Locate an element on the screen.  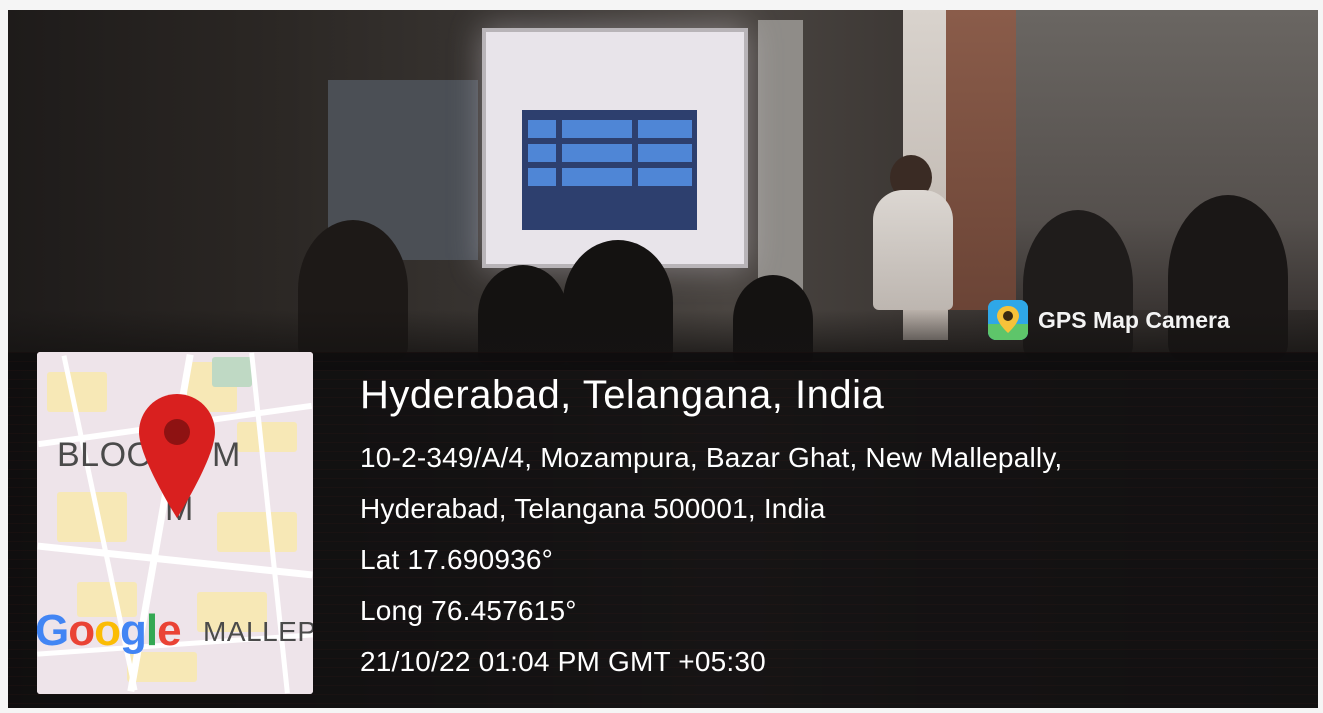
map-thumbnail: BLOO M M MALLEP Google is located at coordinates (175, 523).